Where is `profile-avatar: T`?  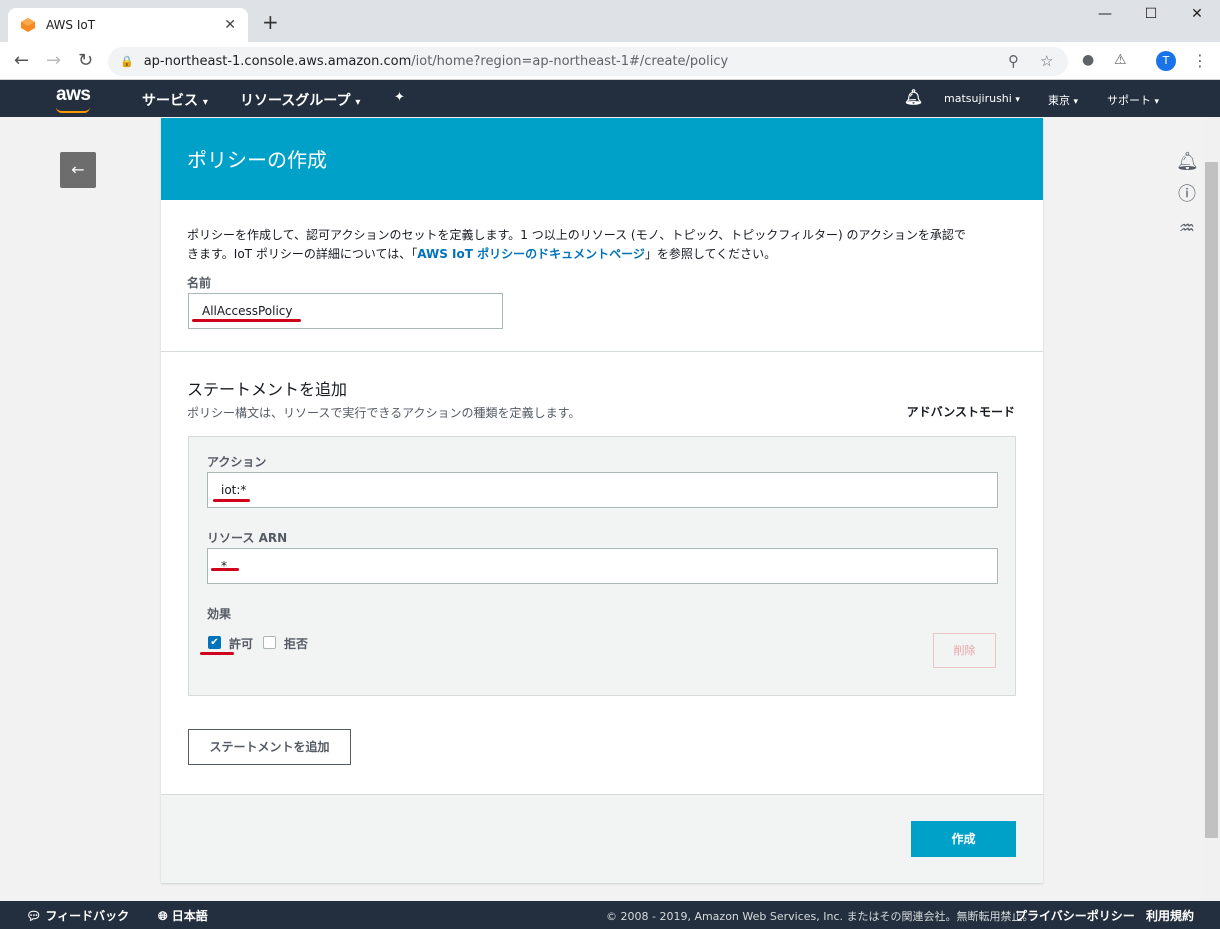 profile-avatar: T is located at coordinates (1166, 61).